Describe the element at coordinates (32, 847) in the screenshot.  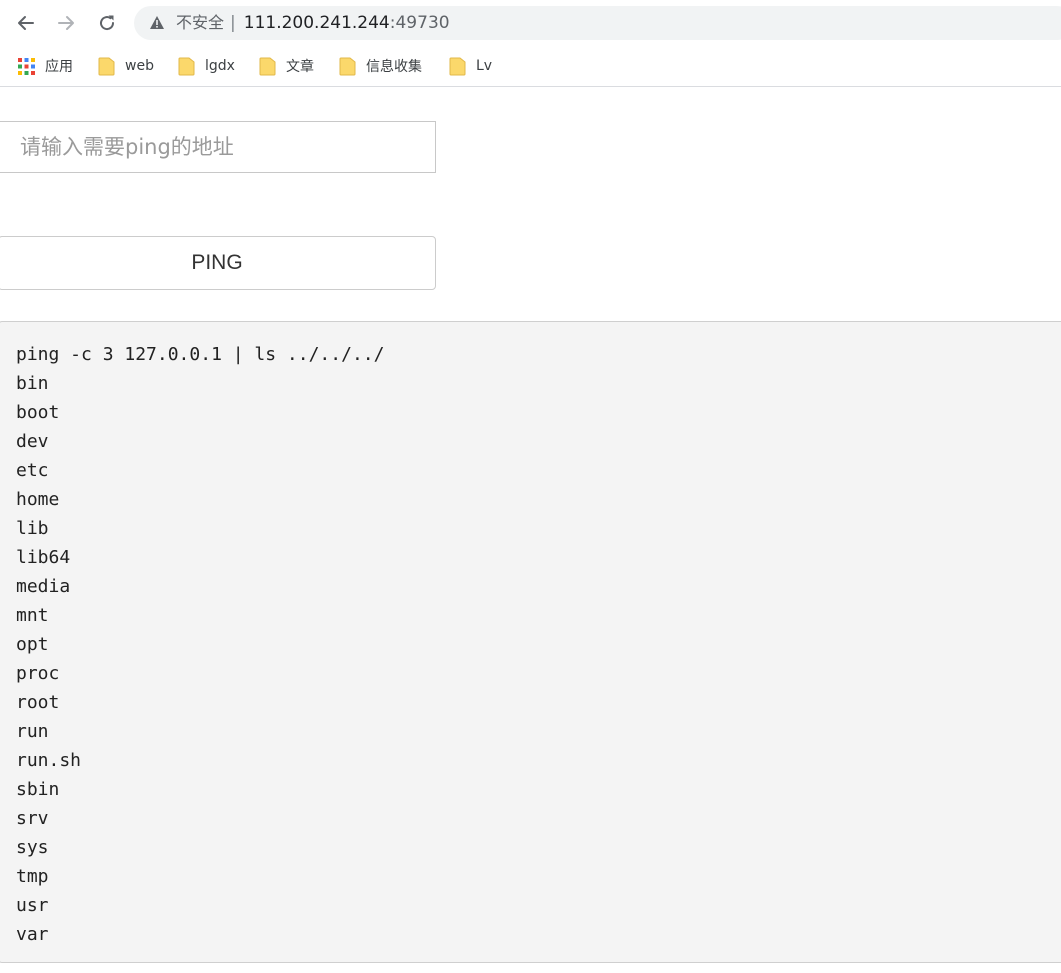
I see `output-line: sys` at that location.